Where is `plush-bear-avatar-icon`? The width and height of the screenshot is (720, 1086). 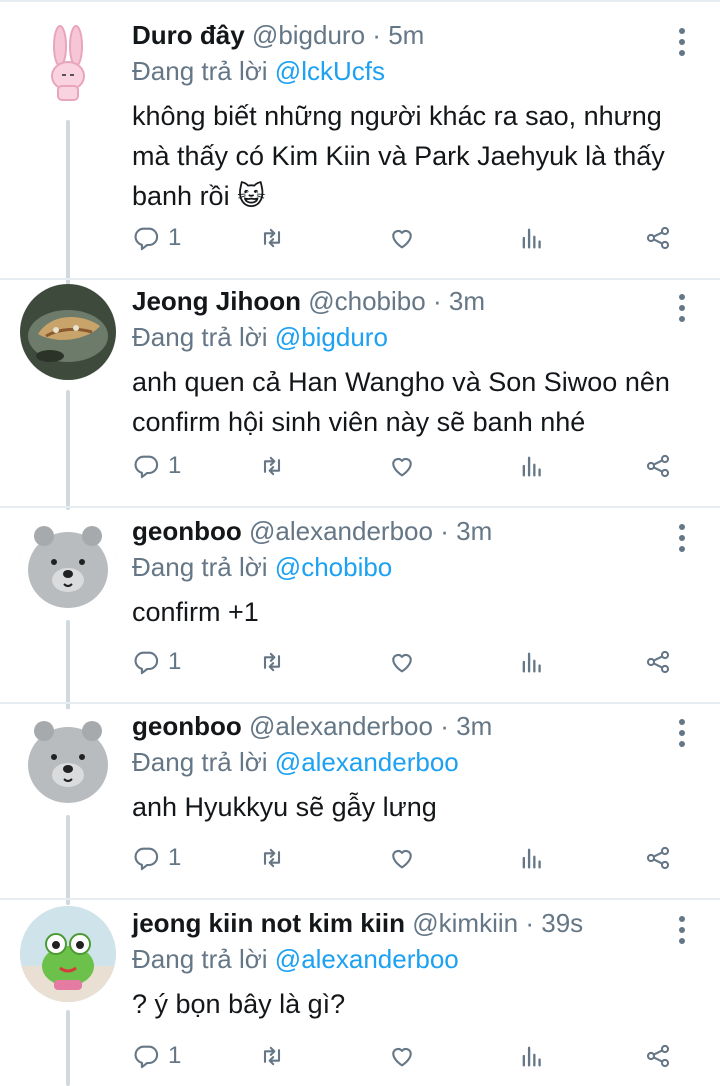 plush-bear-avatar-icon is located at coordinates (68, 757).